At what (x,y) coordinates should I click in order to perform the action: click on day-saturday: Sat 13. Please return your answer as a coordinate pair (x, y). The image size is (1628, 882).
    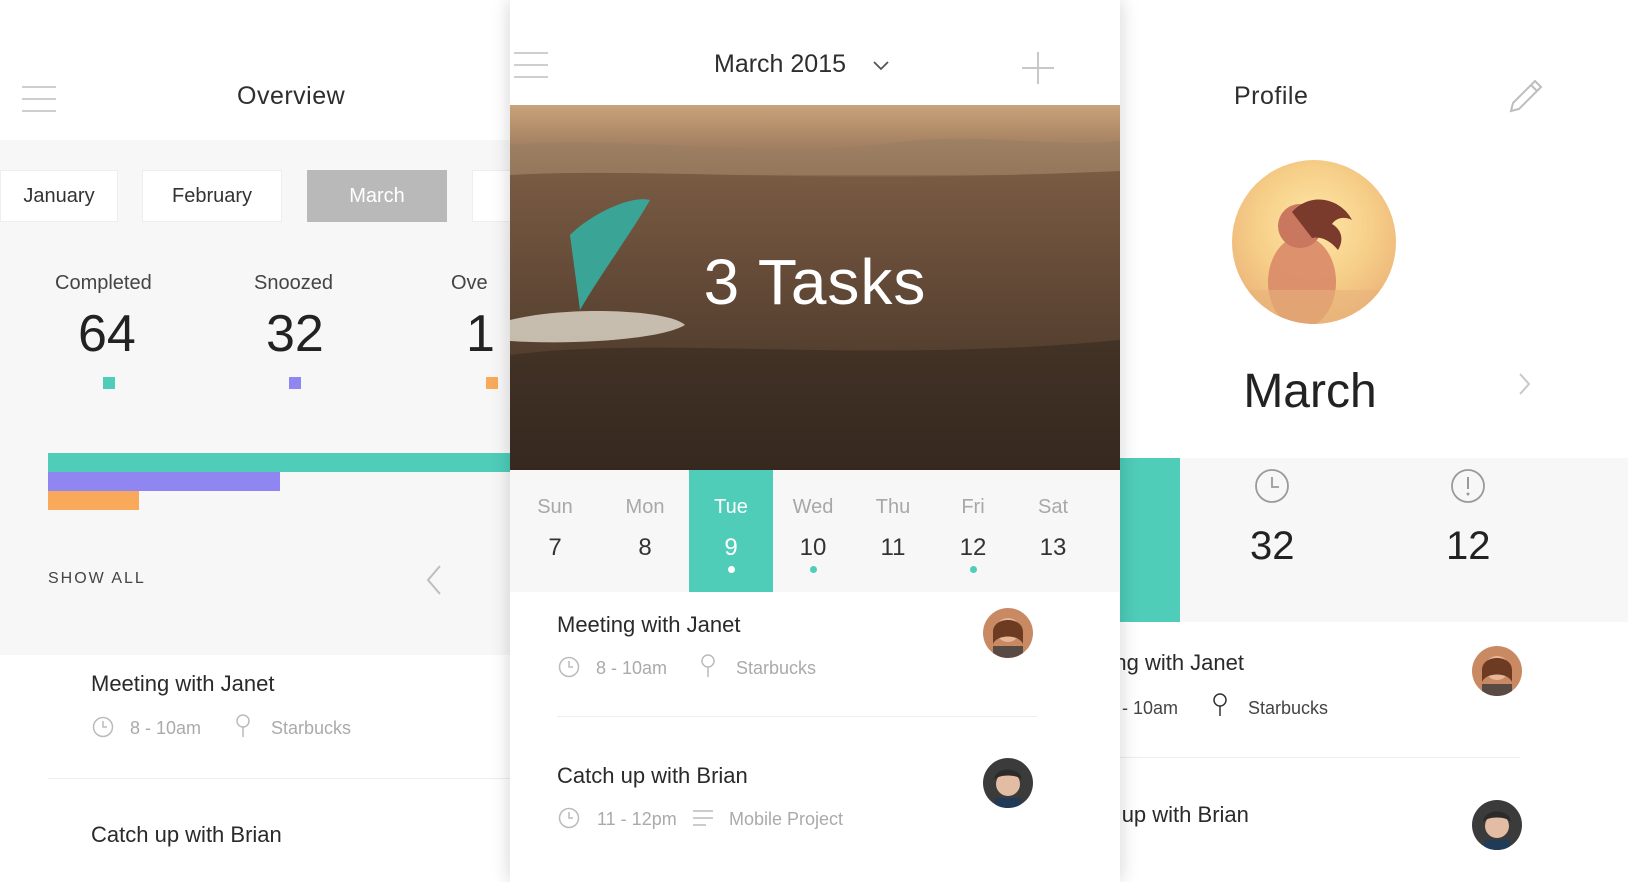
    Looking at the image, I should click on (1053, 531).